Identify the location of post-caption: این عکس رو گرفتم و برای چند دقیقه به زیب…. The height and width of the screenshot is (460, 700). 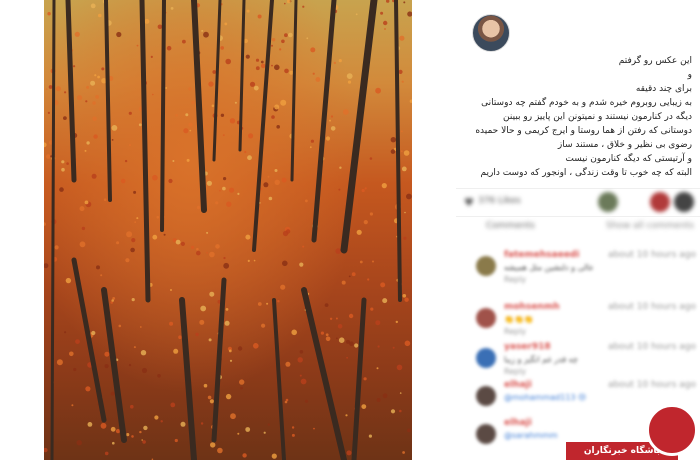
(572, 117).